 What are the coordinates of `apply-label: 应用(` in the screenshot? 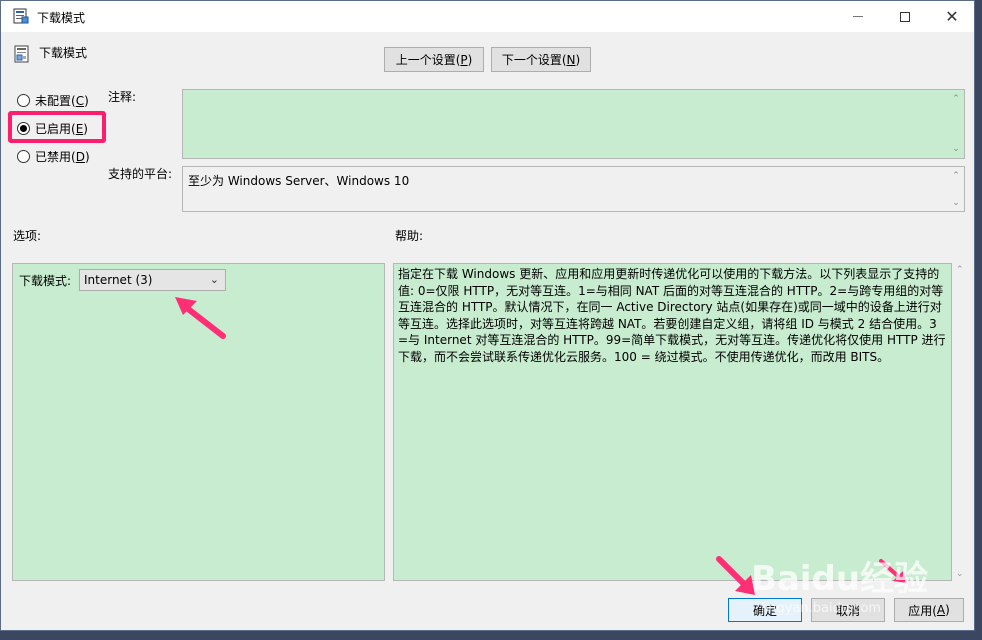 It's located at (922, 610).